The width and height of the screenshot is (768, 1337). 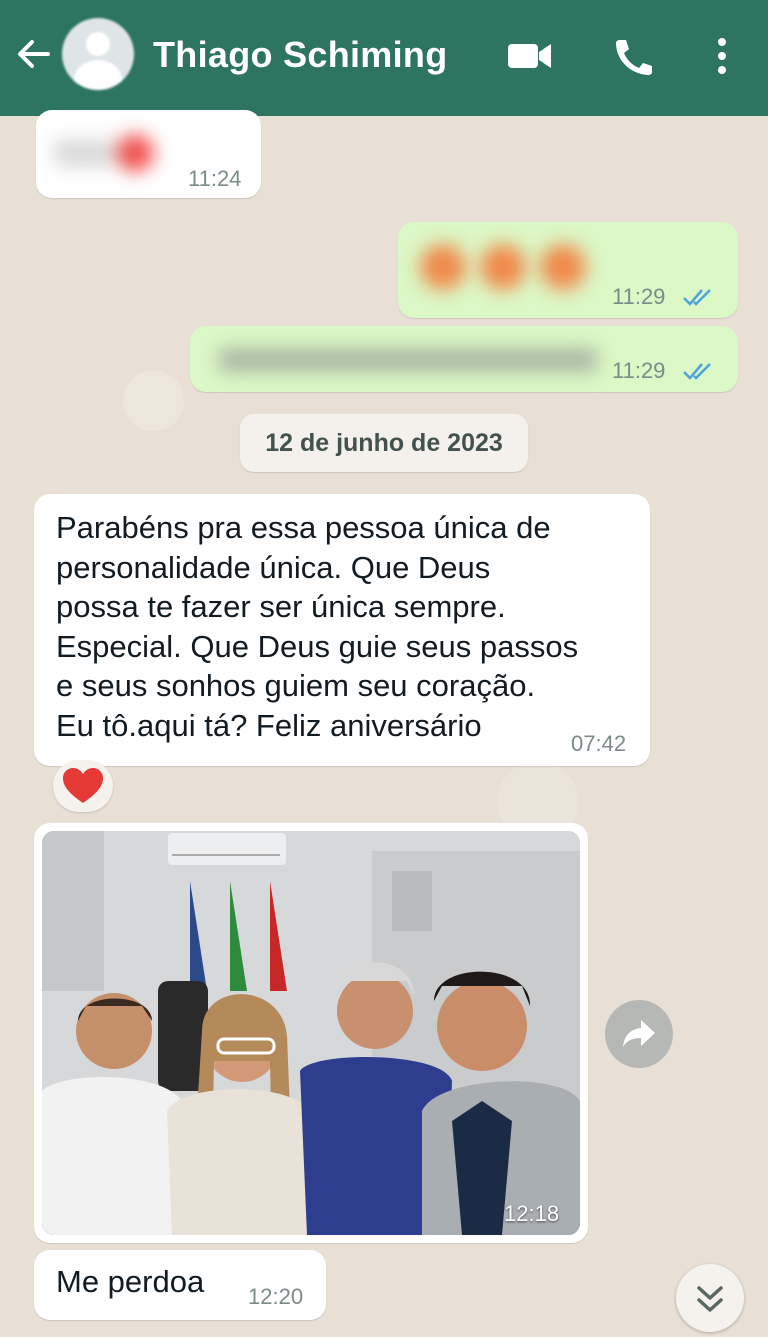 I want to click on forward-icon, so click(x=639, y=1033).